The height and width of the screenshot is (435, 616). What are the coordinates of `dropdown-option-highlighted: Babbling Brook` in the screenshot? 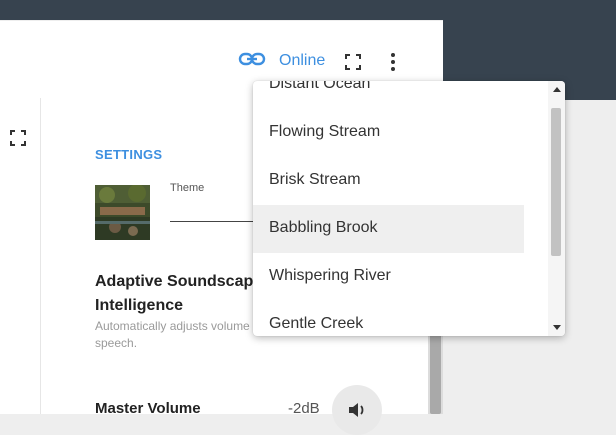 It's located at (388, 229).